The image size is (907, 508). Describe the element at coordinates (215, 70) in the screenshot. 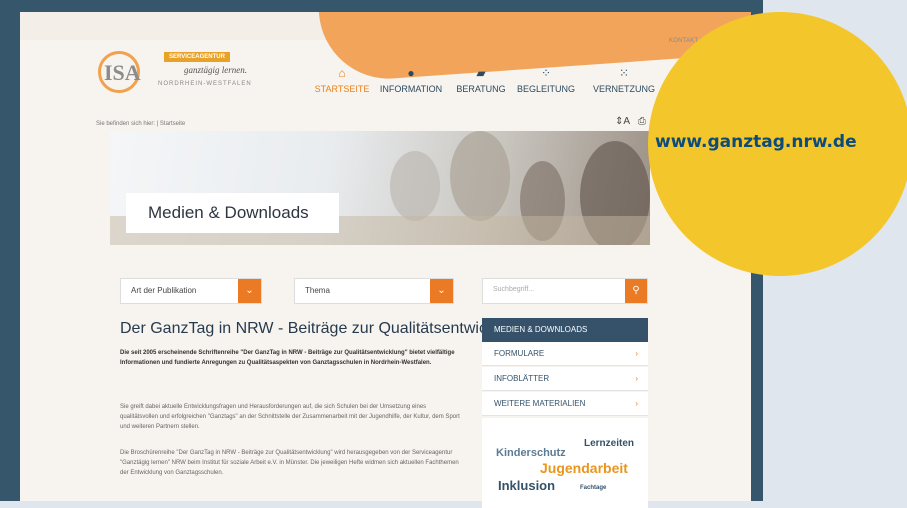

I see `logo-tagline: ganztägig lernen.` at that location.